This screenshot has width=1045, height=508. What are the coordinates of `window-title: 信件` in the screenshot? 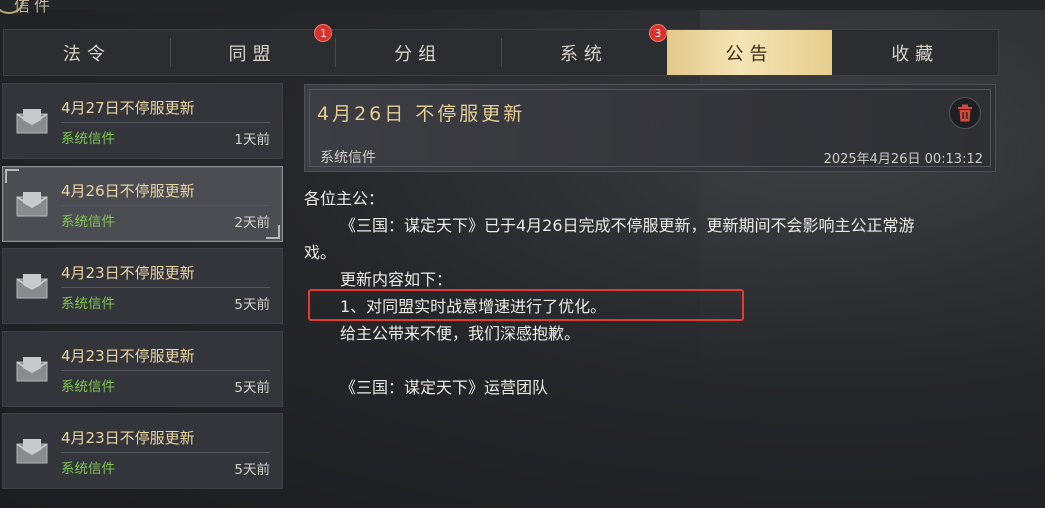 It's located at (34, 7).